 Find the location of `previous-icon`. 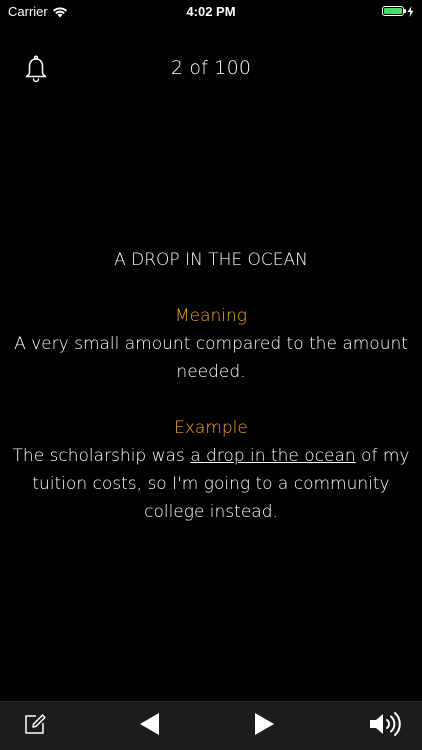

previous-icon is located at coordinates (149, 726).